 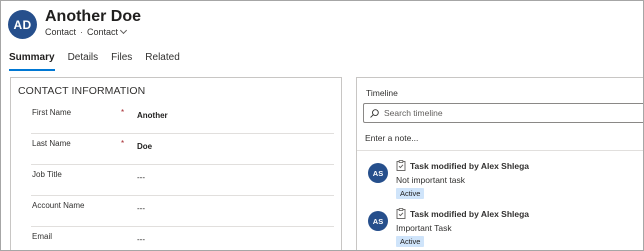 I want to click on field-label: Account Name, so click(x=58, y=205).